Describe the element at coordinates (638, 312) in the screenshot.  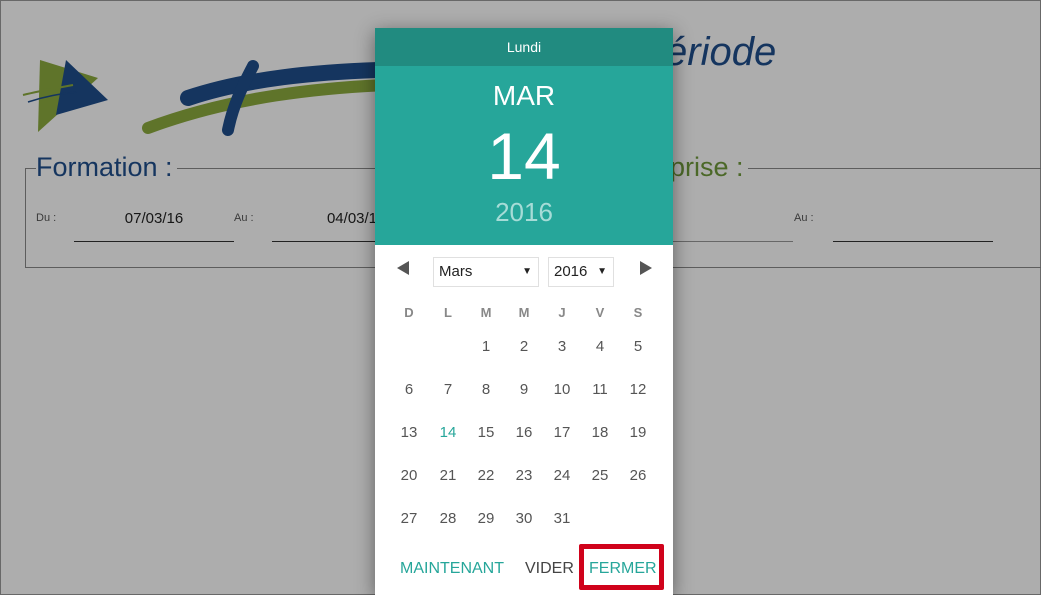
I see `day-of-week-label: S` at that location.